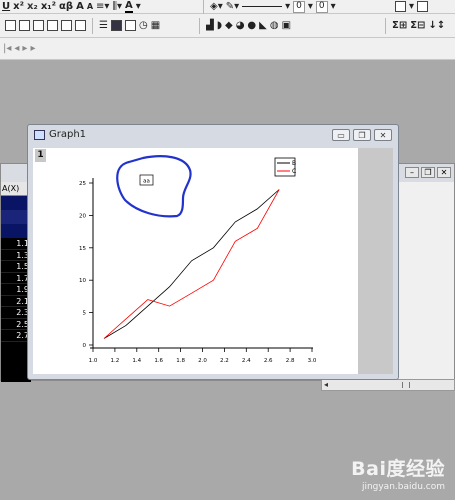 This screenshot has height=500, width=455. What do you see at coordinates (115, 361) in the screenshot?
I see `x-tick-label: 1.2` at bounding box center [115, 361].